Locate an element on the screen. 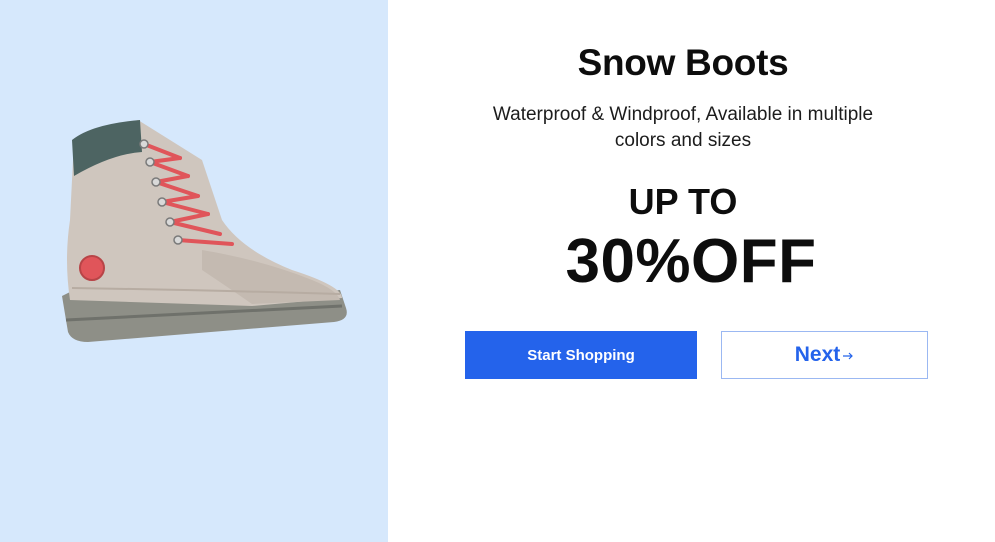 This screenshot has width=995, height=542. promo-prefix: UP TO is located at coordinates (683, 201).